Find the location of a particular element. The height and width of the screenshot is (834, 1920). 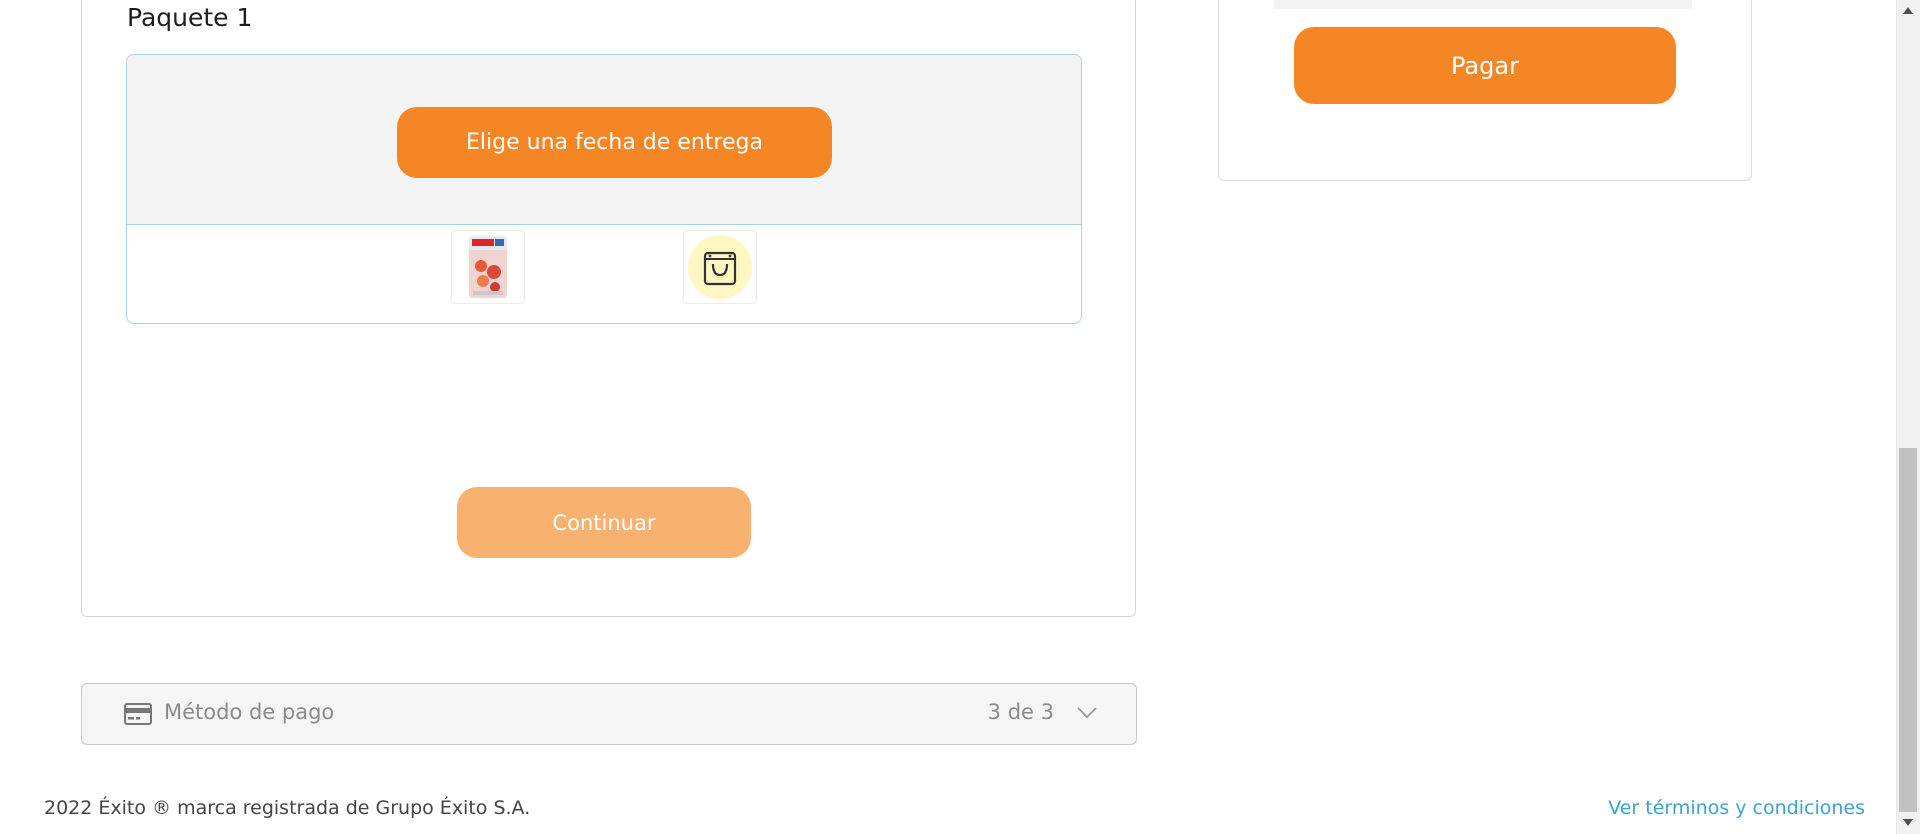

scrollbar-thumb is located at coordinates (1908, 630).